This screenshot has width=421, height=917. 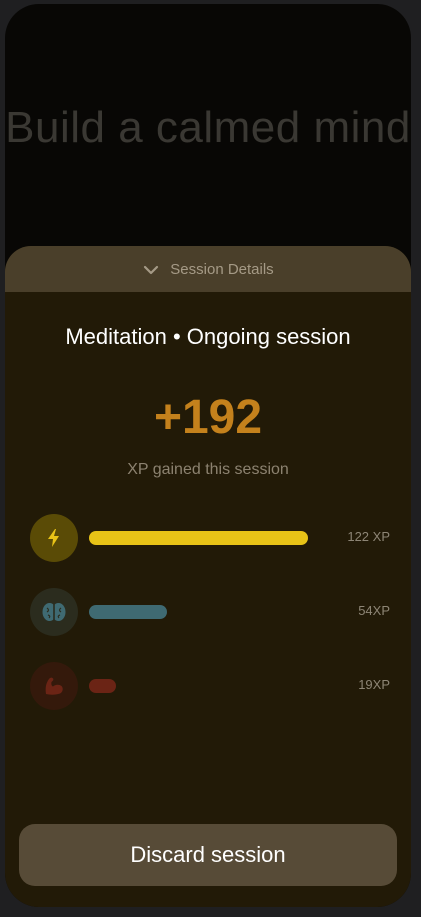 What do you see at coordinates (208, 417) in the screenshot?
I see `xp-total: +192` at bounding box center [208, 417].